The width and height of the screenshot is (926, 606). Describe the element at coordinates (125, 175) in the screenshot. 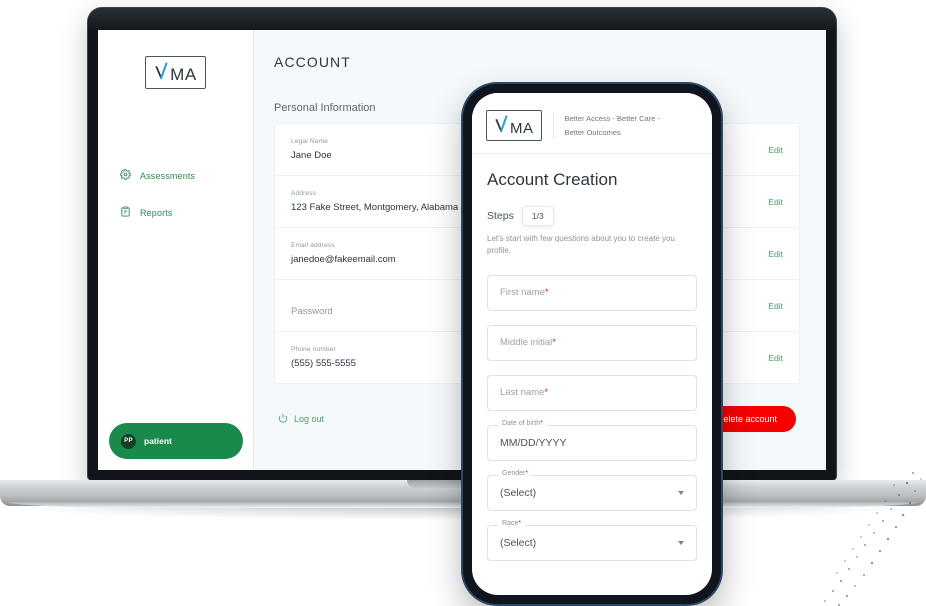

I see `gear-icon` at that location.